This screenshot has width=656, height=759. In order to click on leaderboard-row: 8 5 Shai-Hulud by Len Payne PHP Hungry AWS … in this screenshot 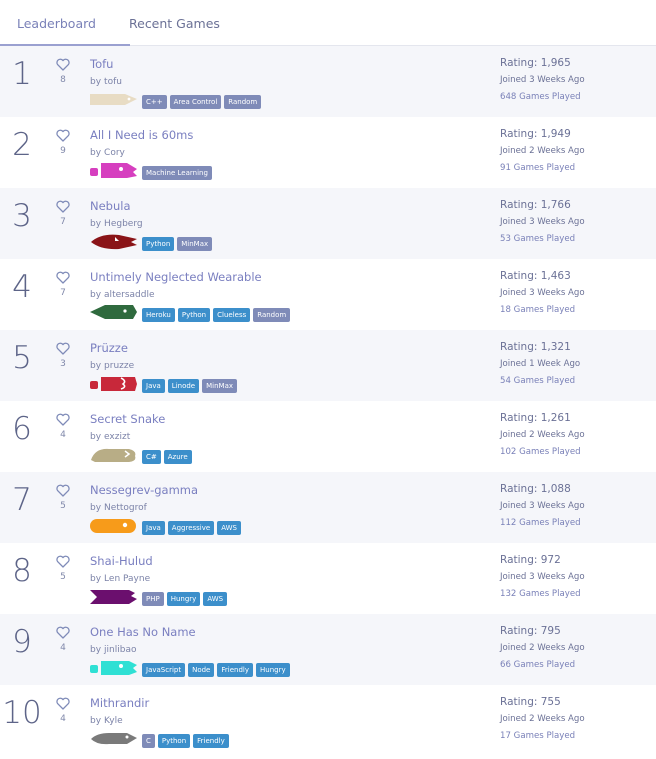, I will do `click(328, 578)`.